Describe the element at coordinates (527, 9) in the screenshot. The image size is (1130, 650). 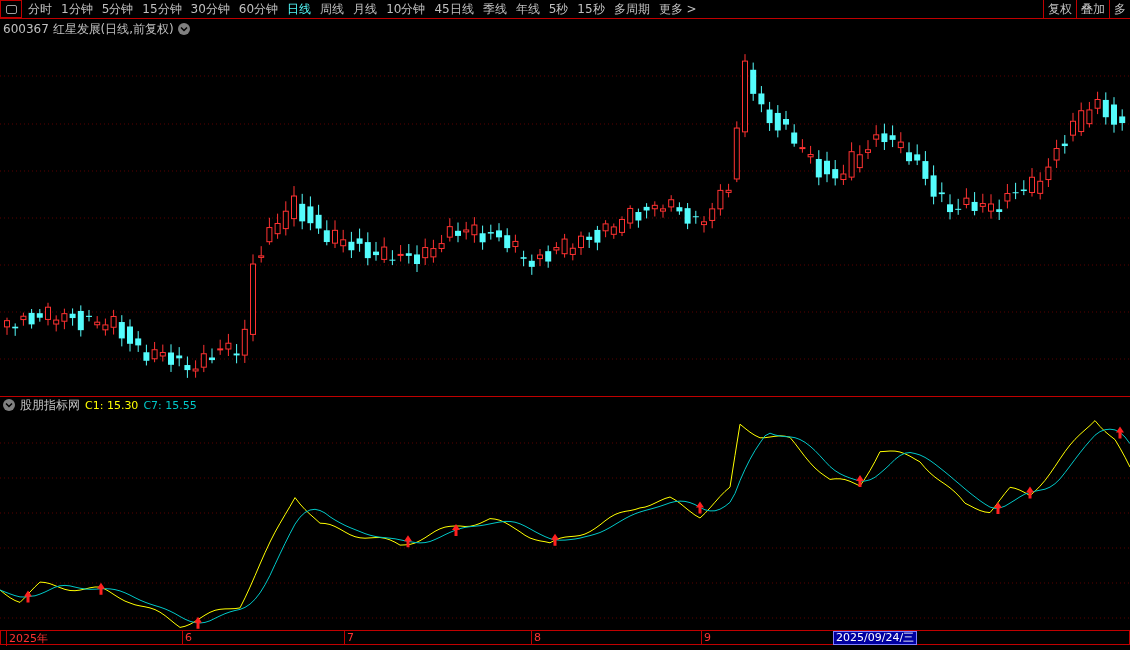
I see `period-tab: 年线` at that location.